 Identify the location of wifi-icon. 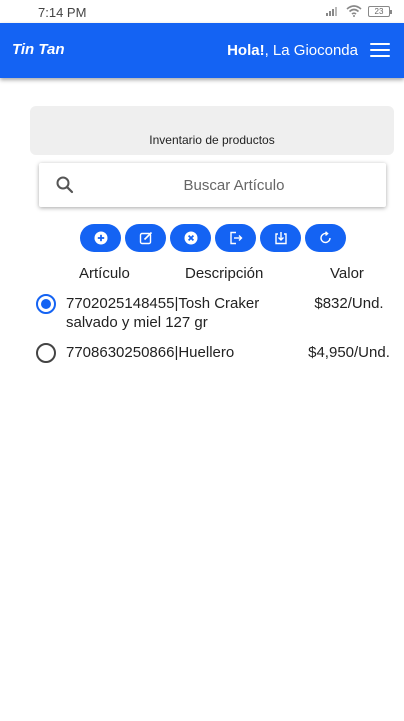
(354, 11).